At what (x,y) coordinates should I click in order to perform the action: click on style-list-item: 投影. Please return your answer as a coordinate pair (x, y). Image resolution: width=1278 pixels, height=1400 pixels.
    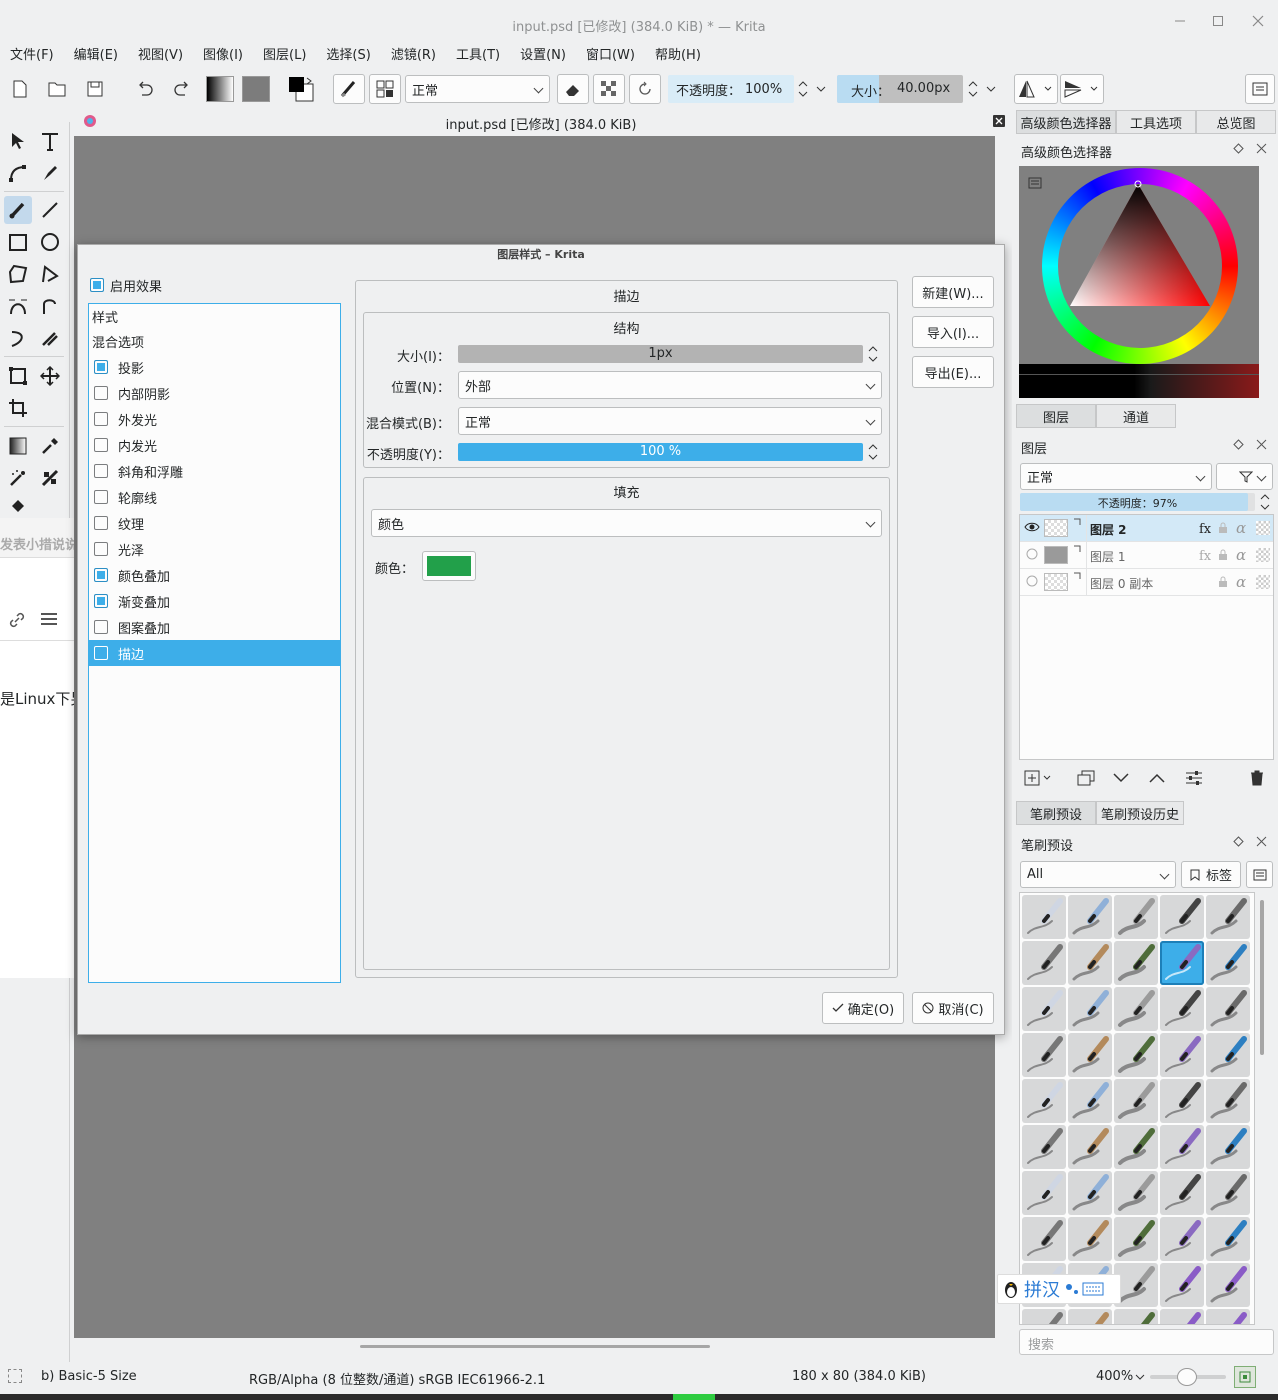
    Looking at the image, I should click on (214, 367).